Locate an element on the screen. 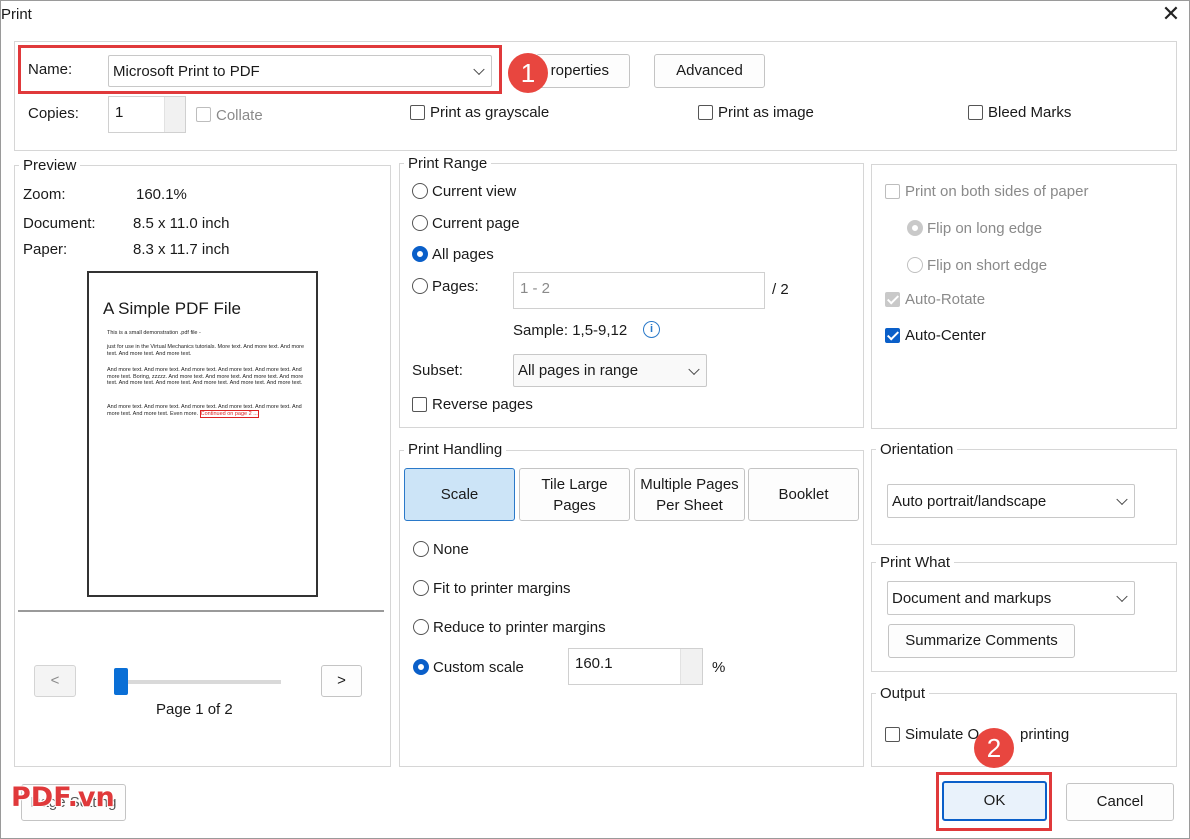 Image resolution: width=1190 pixels, height=839 pixels. page-slider-thumb is located at coordinates (121, 681).